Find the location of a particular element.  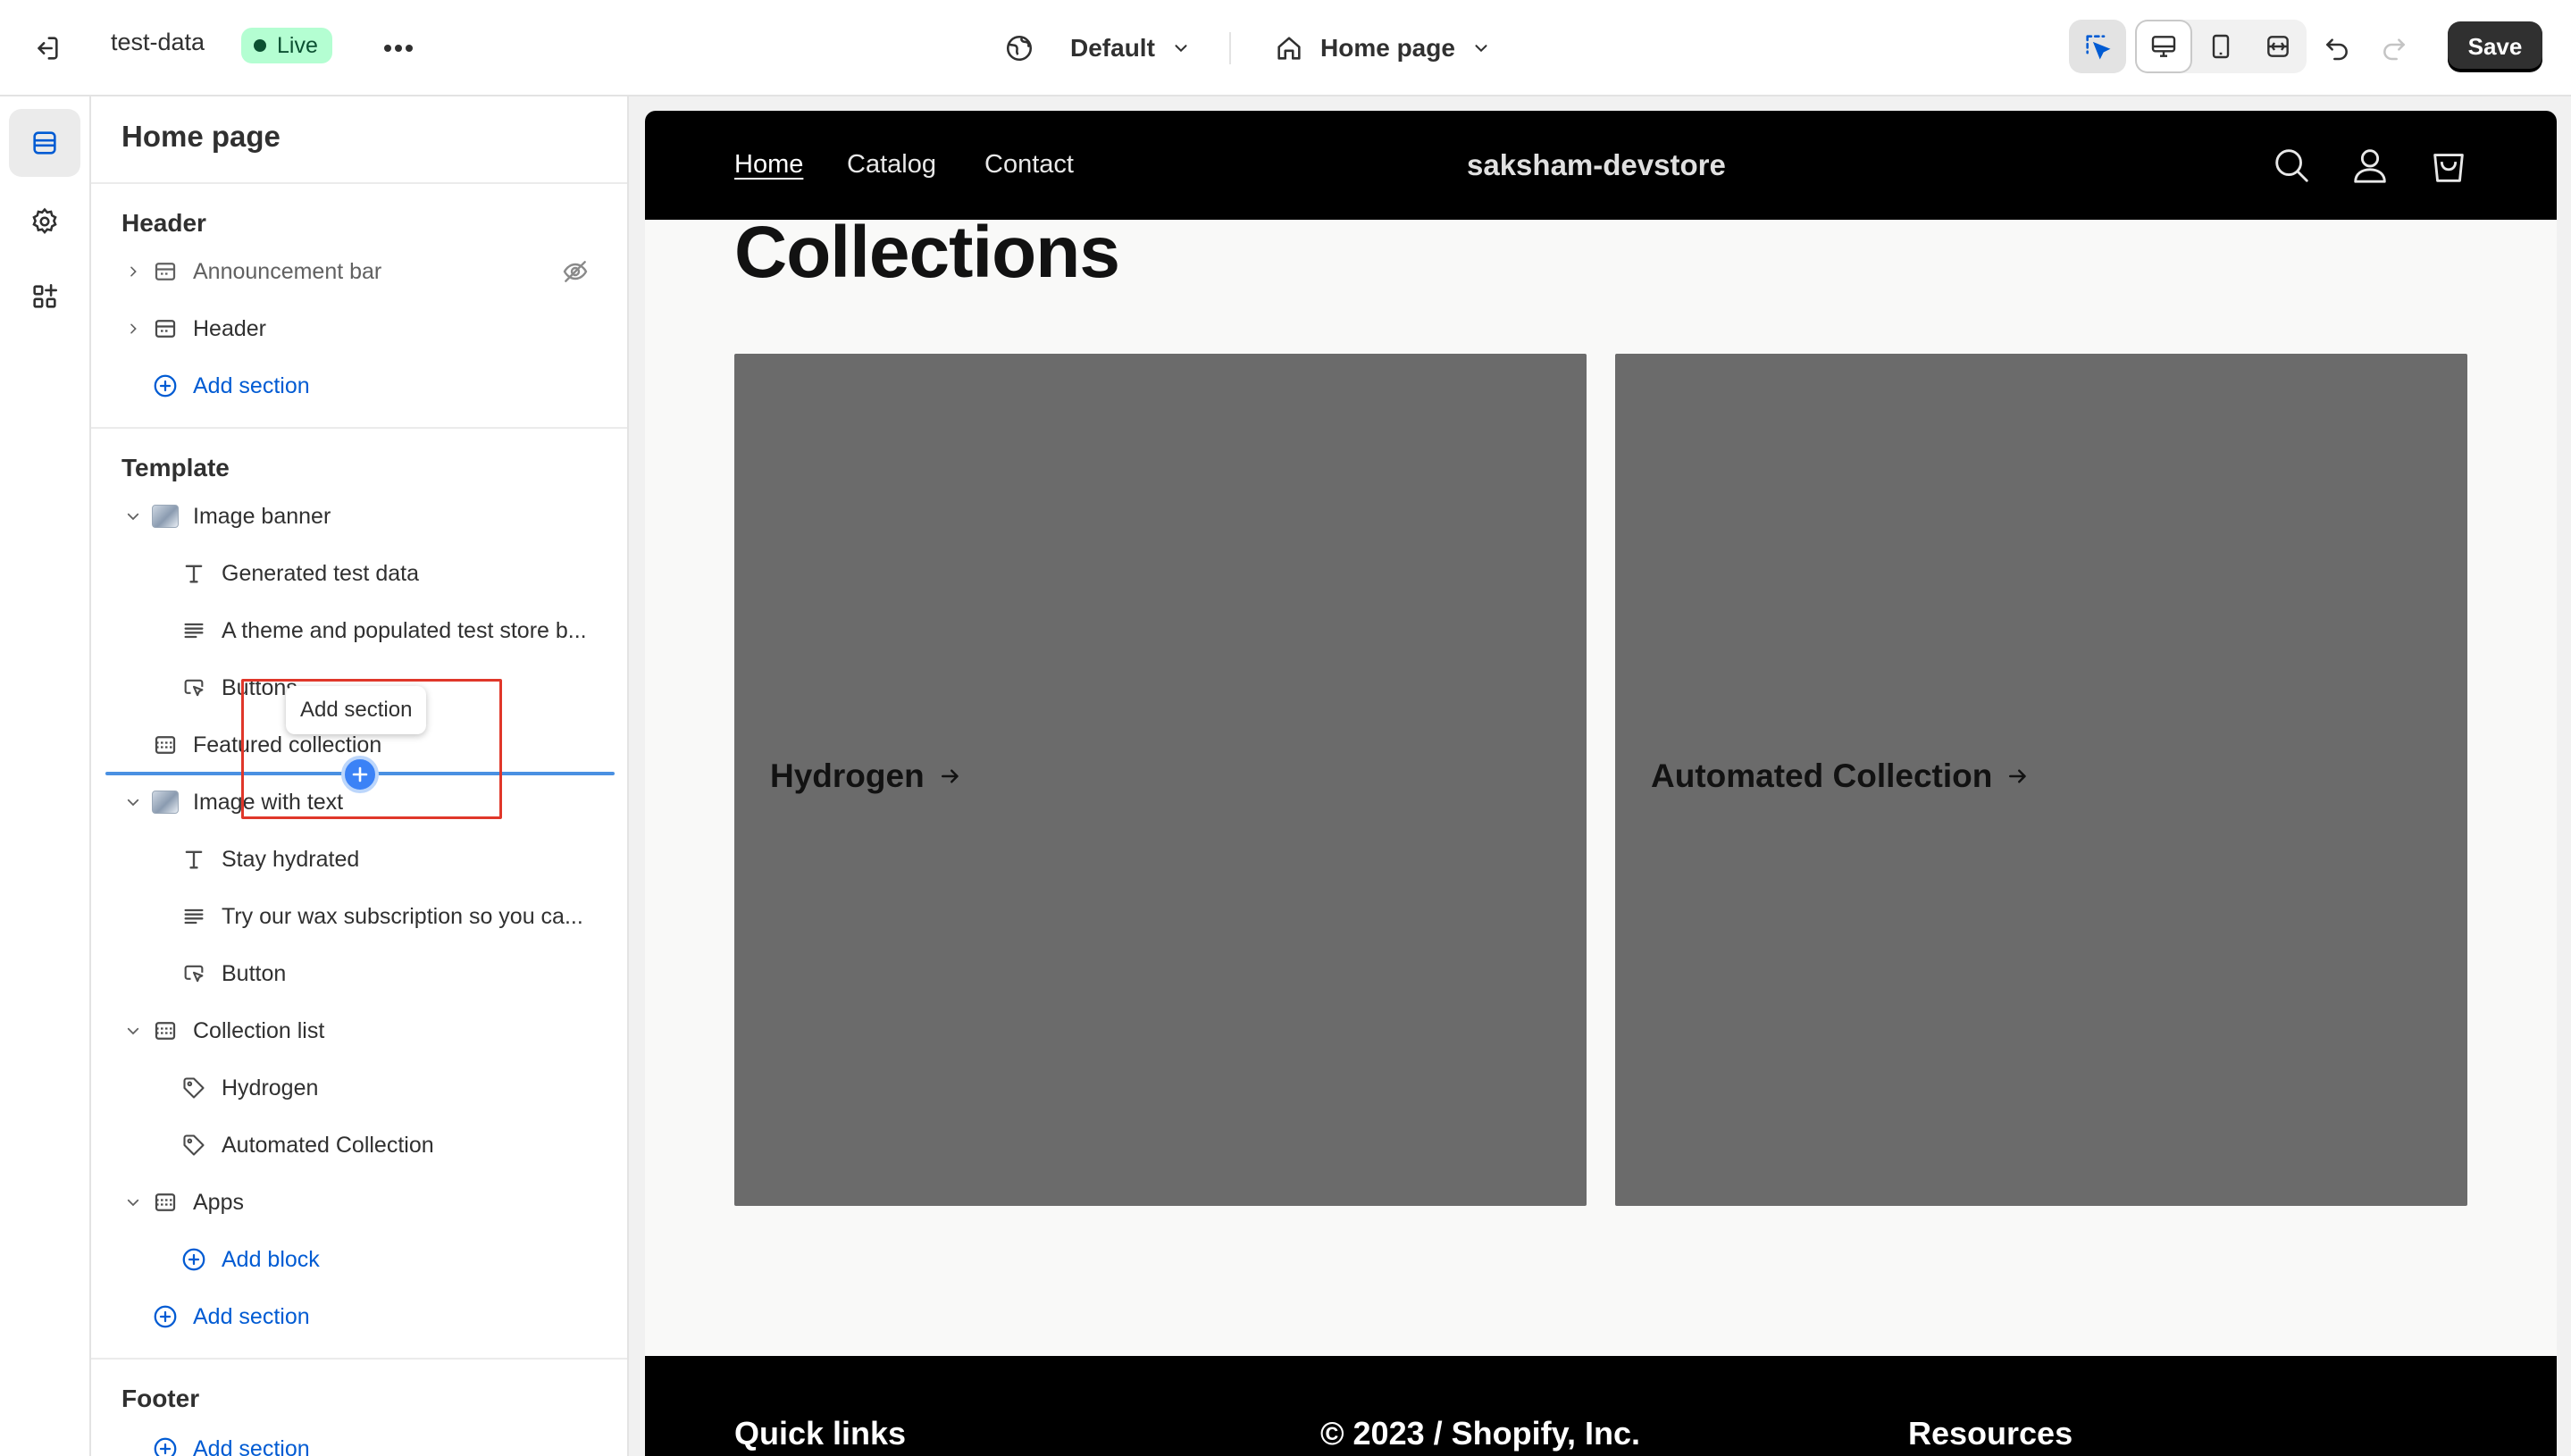

tag-icon is located at coordinates (194, 1088).